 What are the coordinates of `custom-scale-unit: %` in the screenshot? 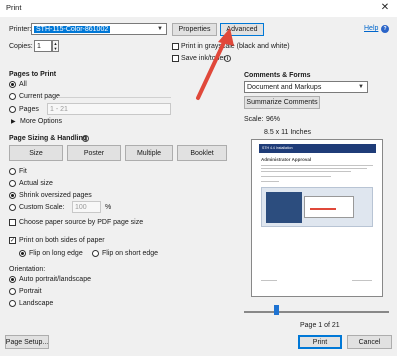 It's located at (108, 207).